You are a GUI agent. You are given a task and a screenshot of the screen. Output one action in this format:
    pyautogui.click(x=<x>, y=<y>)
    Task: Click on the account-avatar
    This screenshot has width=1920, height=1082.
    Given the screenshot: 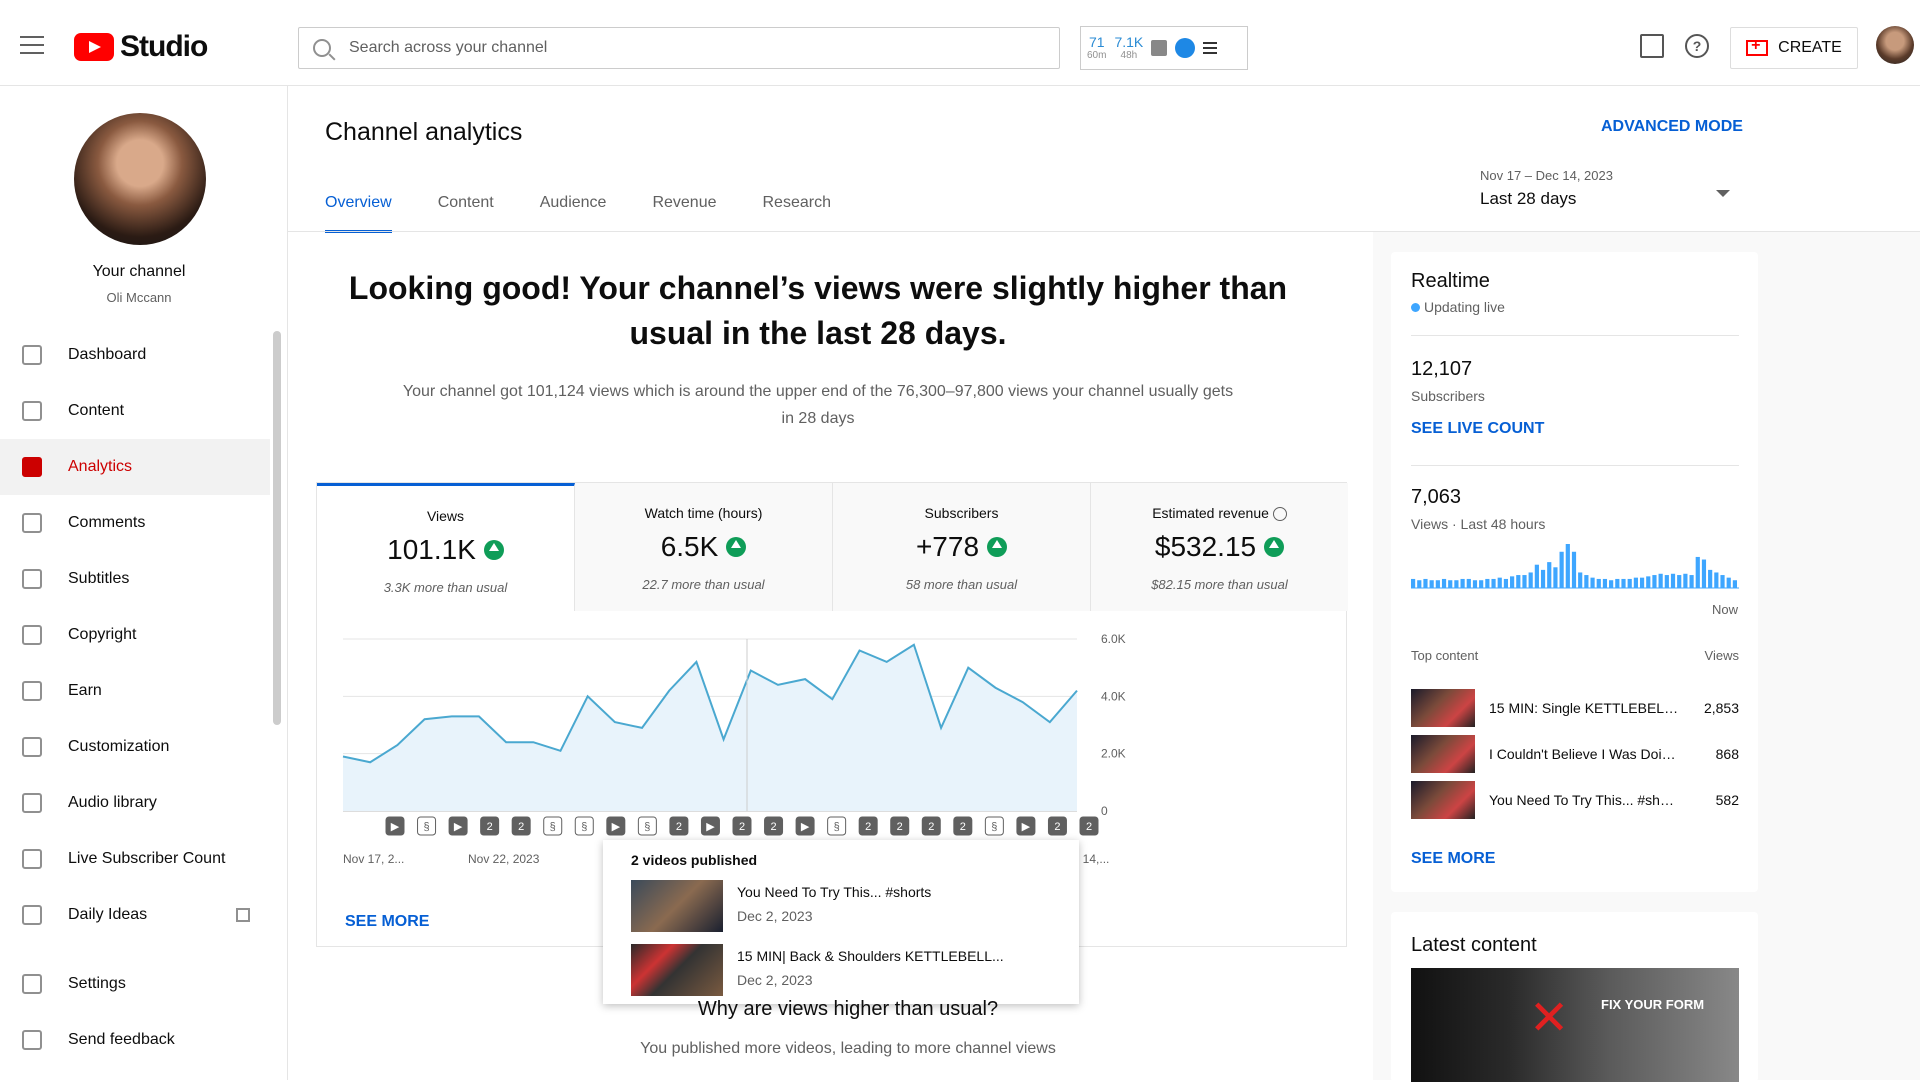 What is the action you would take?
    pyautogui.click(x=1895, y=45)
    